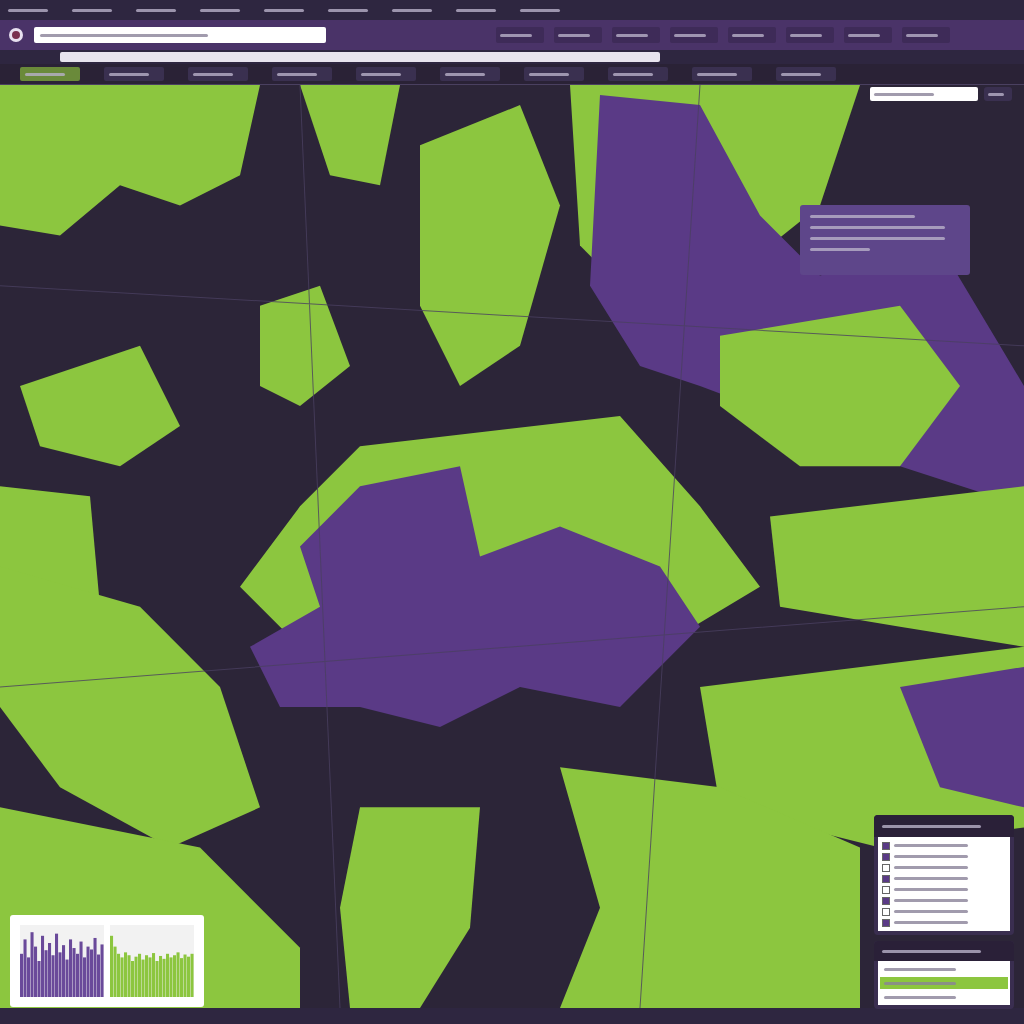 This screenshot has height=1024, width=1024. I want to click on address-bar, so click(512, 57).